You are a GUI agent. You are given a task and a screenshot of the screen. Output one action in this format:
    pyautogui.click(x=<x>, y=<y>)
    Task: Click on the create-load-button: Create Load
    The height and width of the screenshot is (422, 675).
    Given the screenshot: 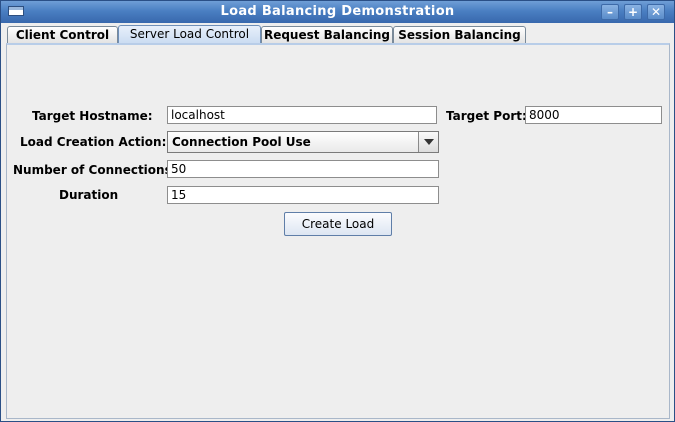 What is the action you would take?
    pyautogui.click(x=338, y=224)
    